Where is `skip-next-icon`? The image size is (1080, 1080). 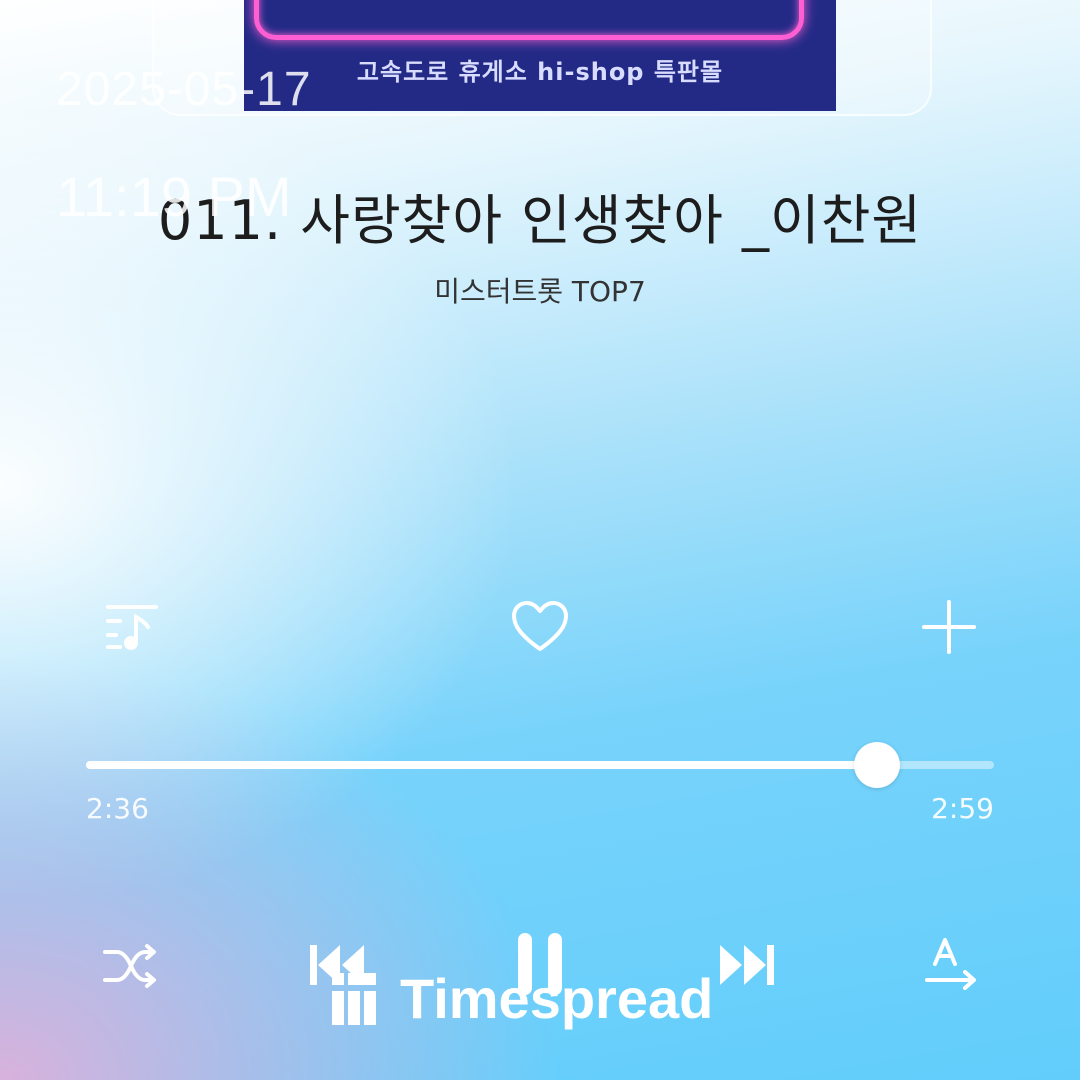 skip-next-icon is located at coordinates (747, 965).